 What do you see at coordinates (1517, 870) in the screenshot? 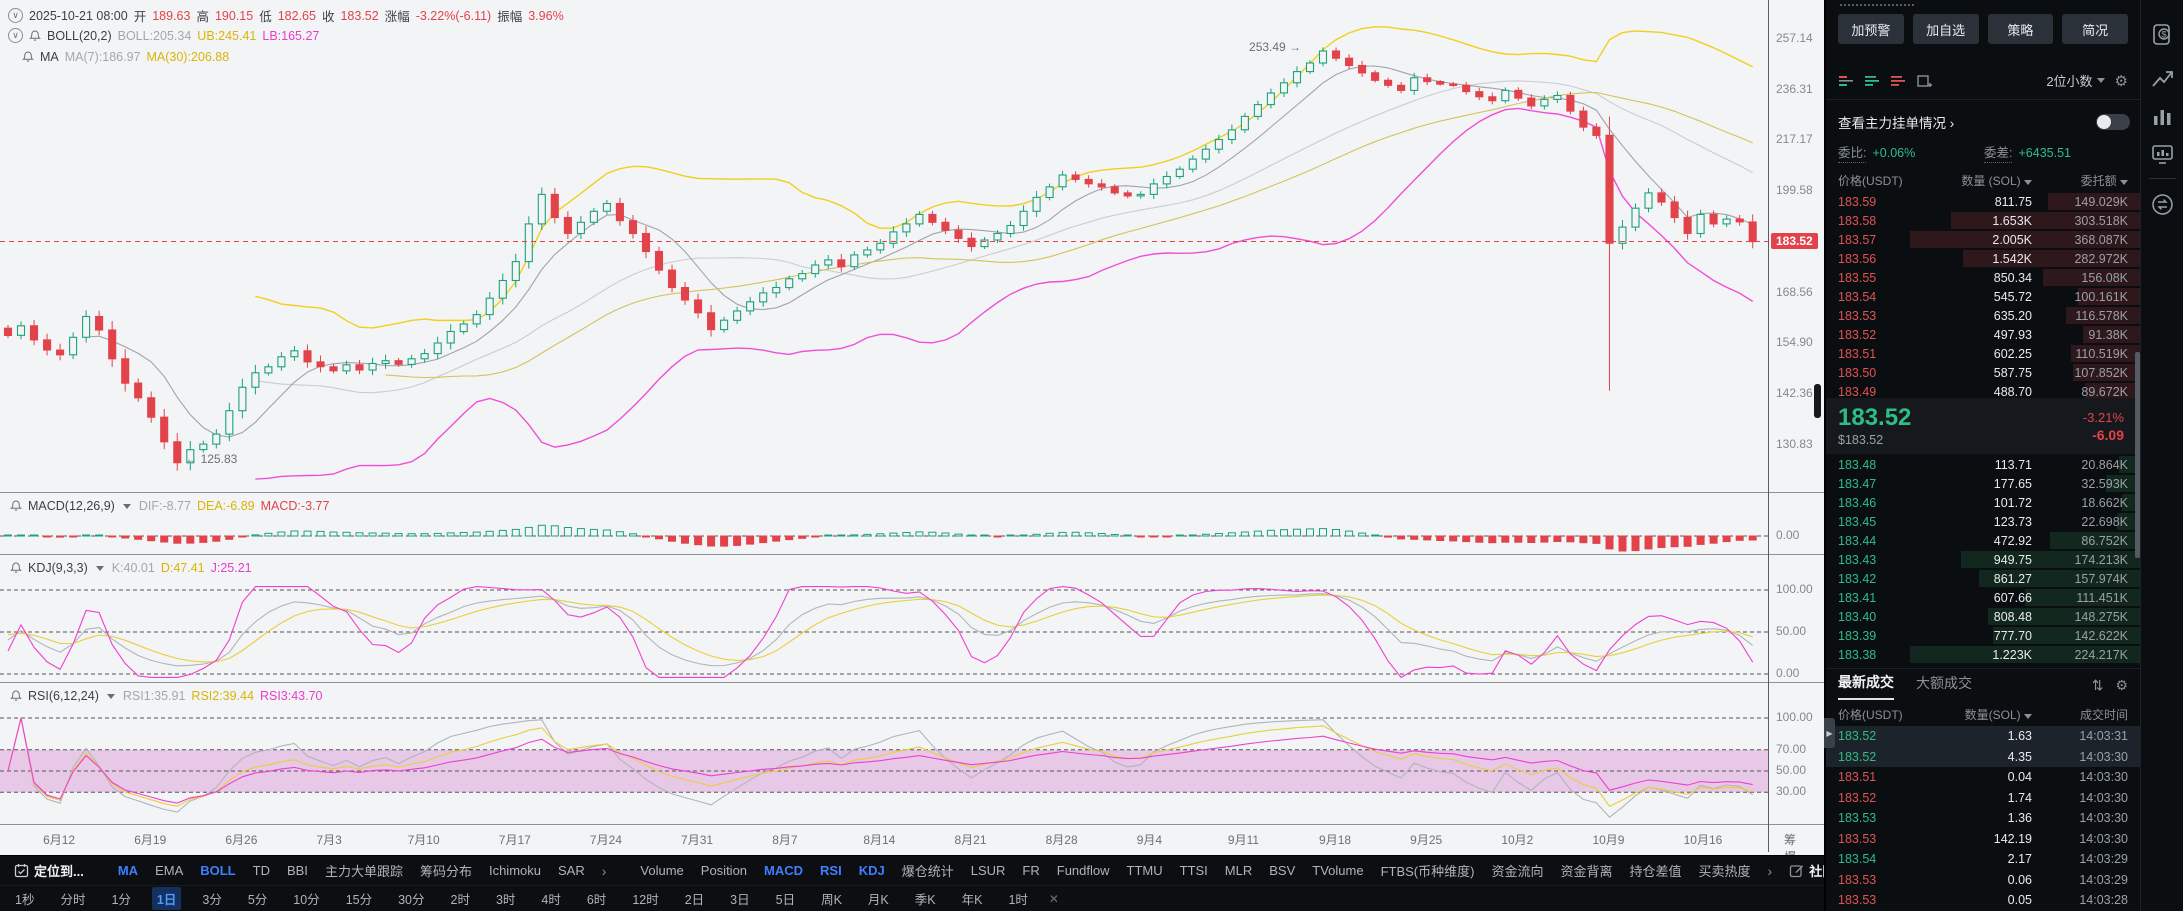
I see `indicator-item-资金流向: 资金流向` at bounding box center [1517, 870].